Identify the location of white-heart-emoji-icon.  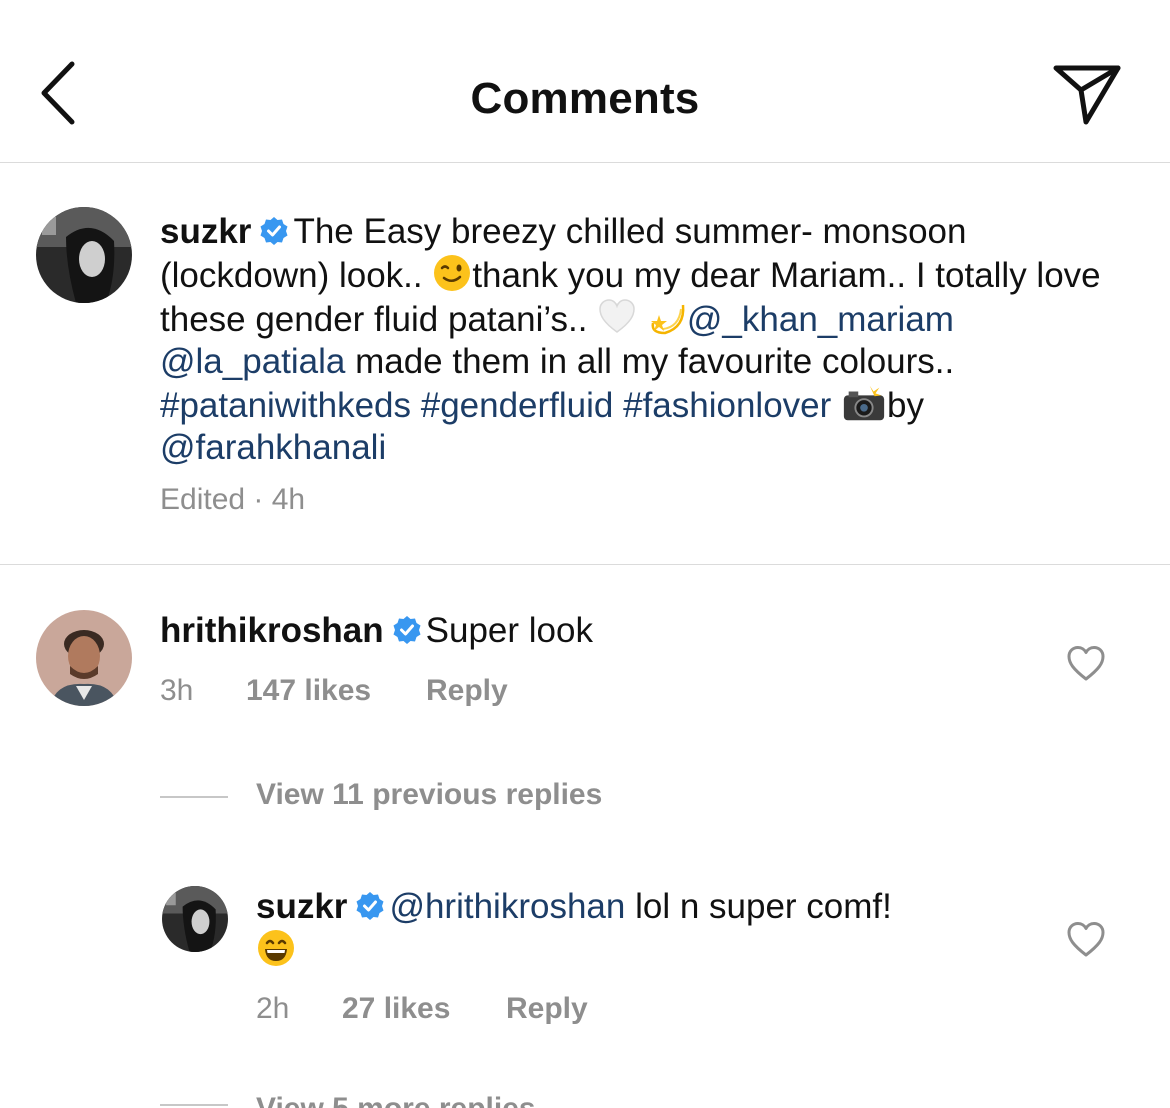
(617, 316).